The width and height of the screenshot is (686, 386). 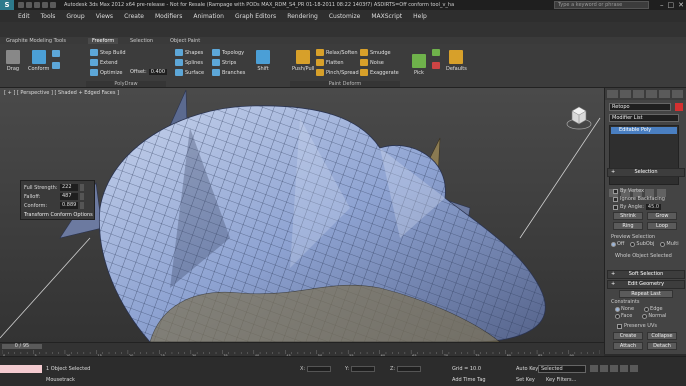 I want to click on next-frame-icon, so click(x=624, y=368).